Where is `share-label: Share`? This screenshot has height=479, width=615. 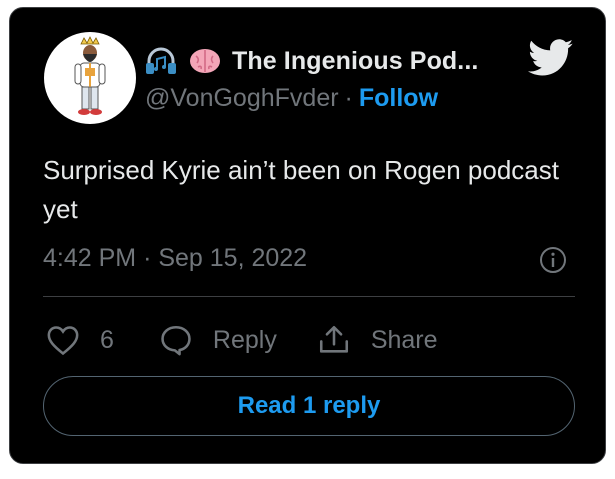 share-label: Share is located at coordinates (404, 339).